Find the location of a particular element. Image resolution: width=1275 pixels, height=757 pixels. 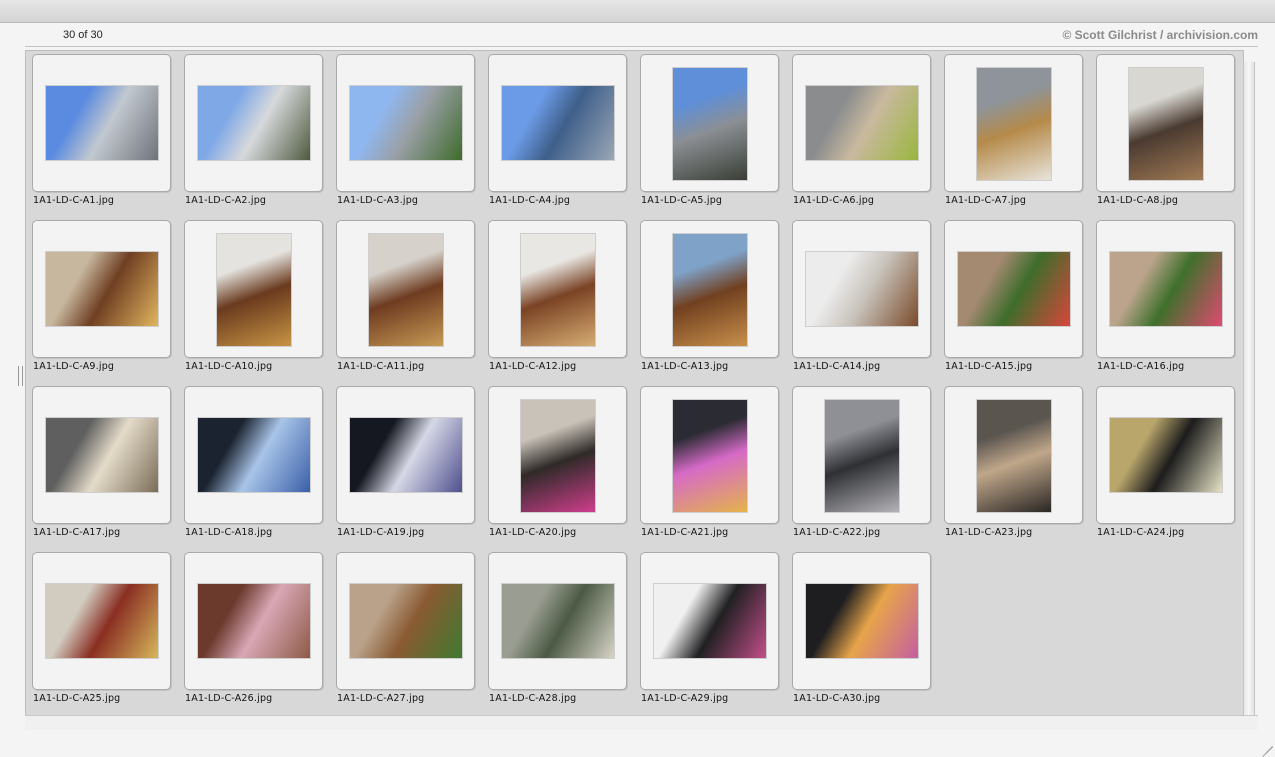

file-name-label: 1A1-LD-C-A26.jpg is located at coordinates (229, 698).